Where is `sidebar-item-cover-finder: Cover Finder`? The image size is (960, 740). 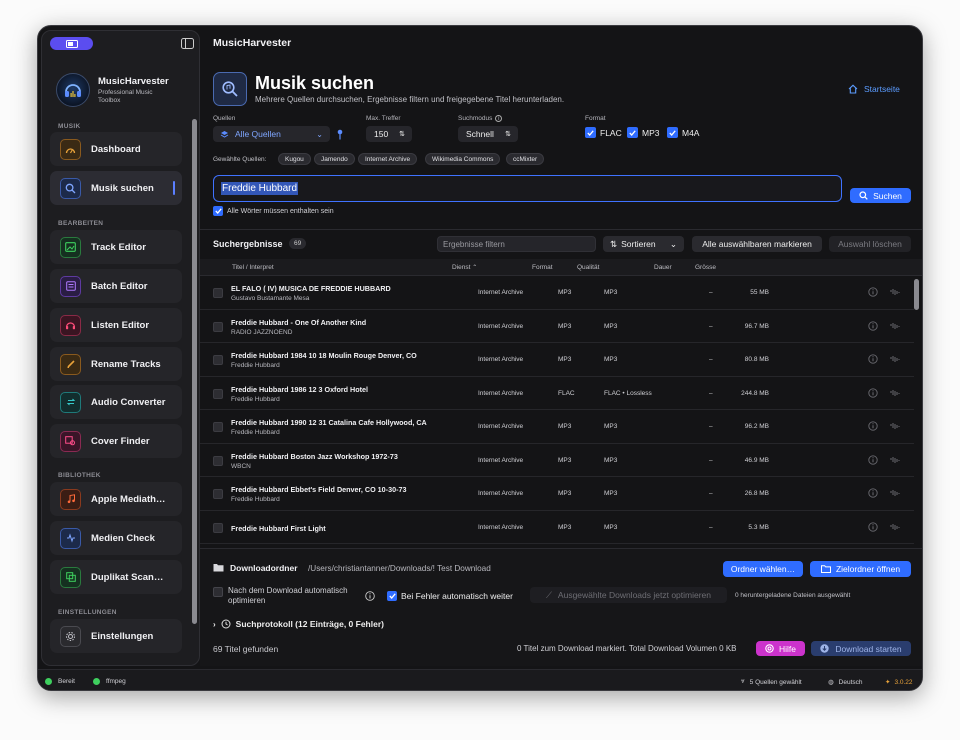
sidebar-item-cover-finder: Cover Finder is located at coordinates (116, 441).